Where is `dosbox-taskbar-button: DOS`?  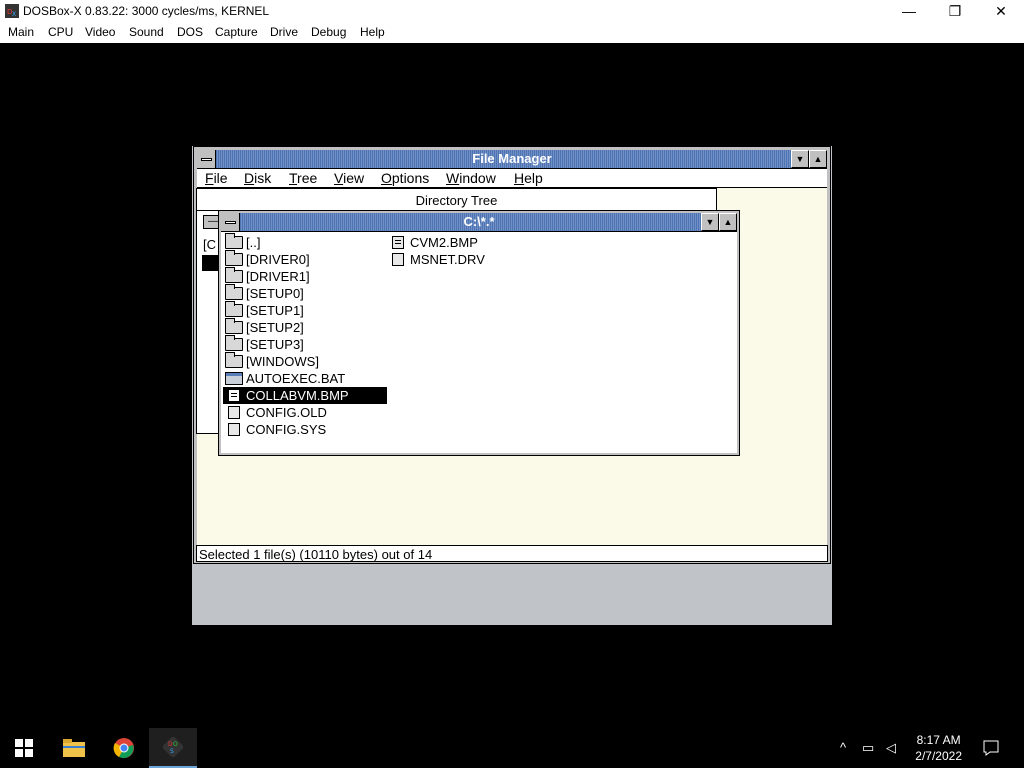 dosbox-taskbar-button: DOS is located at coordinates (173, 748).